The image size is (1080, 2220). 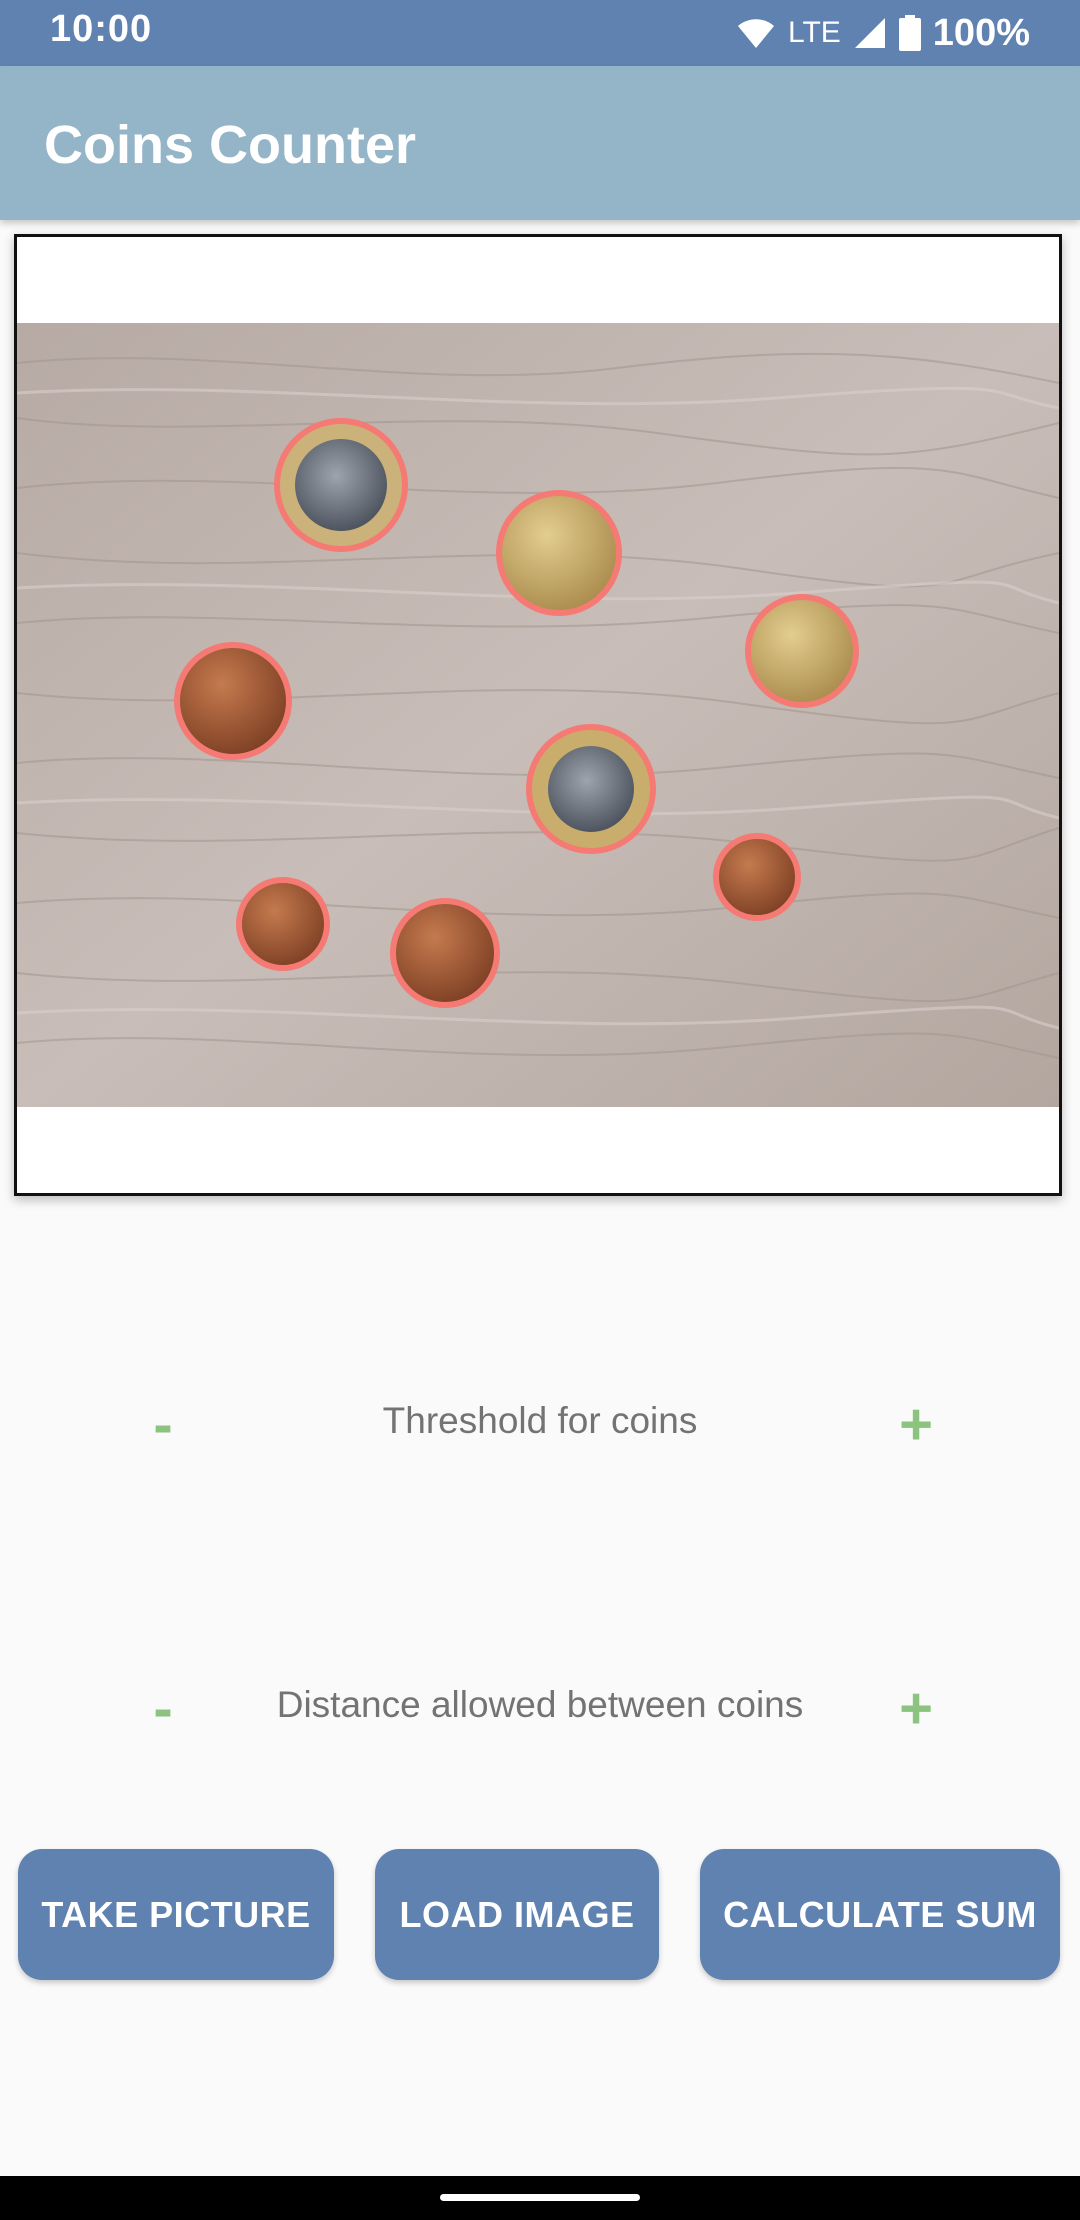 I want to click on app-bar: Coins Counter, so click(x=540, y=143).